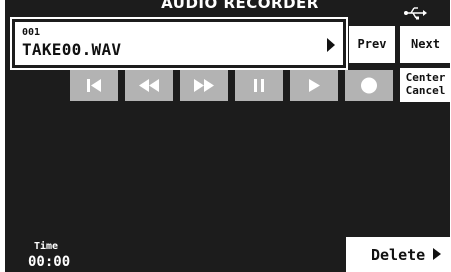 This screenshot has width=451, height=272. What do you see at coordinates (415, 13) in the screenshot?
I see `usb-icon` at bounding box center [415, 13].